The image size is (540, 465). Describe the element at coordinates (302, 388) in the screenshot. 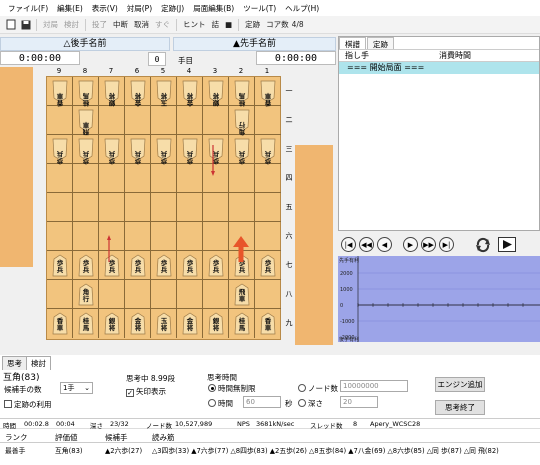

I see `nodes-radio` at that location.